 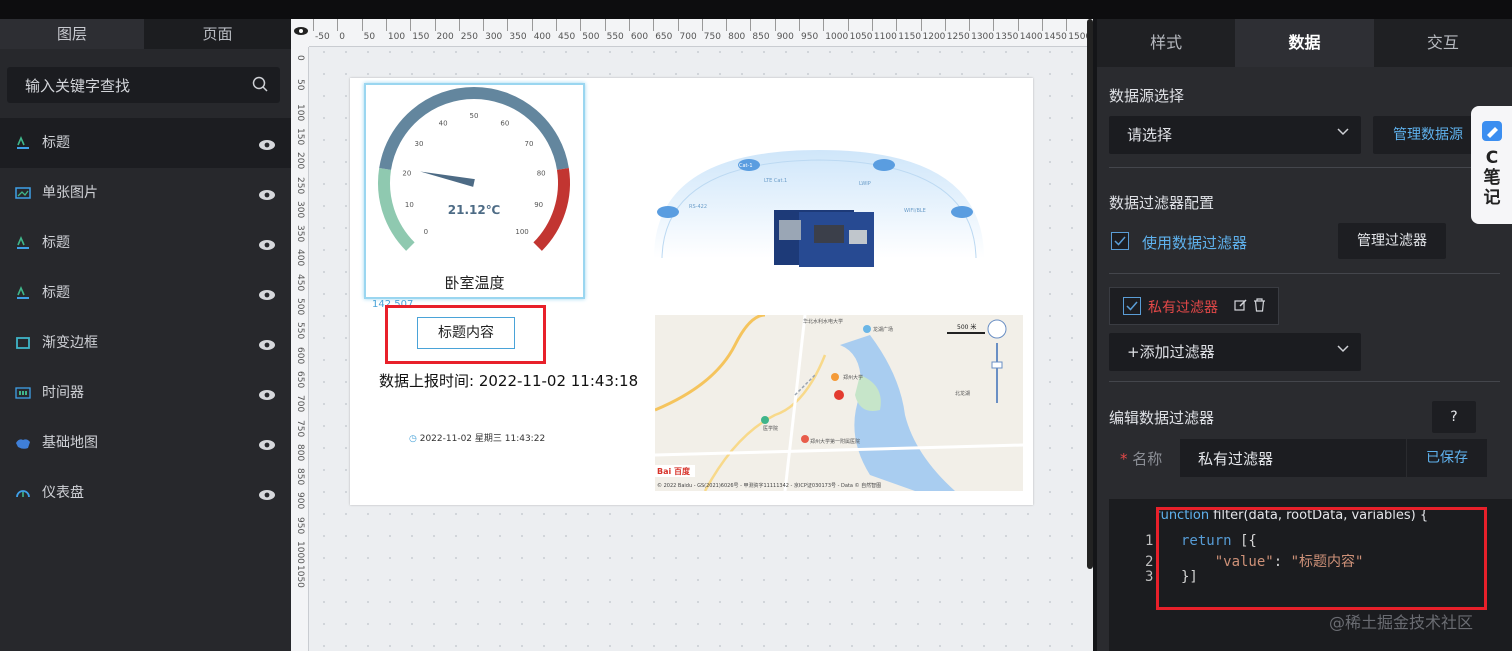 I want to click on add-filter-select: +添加过滤器, so click(x=1235, y=352).